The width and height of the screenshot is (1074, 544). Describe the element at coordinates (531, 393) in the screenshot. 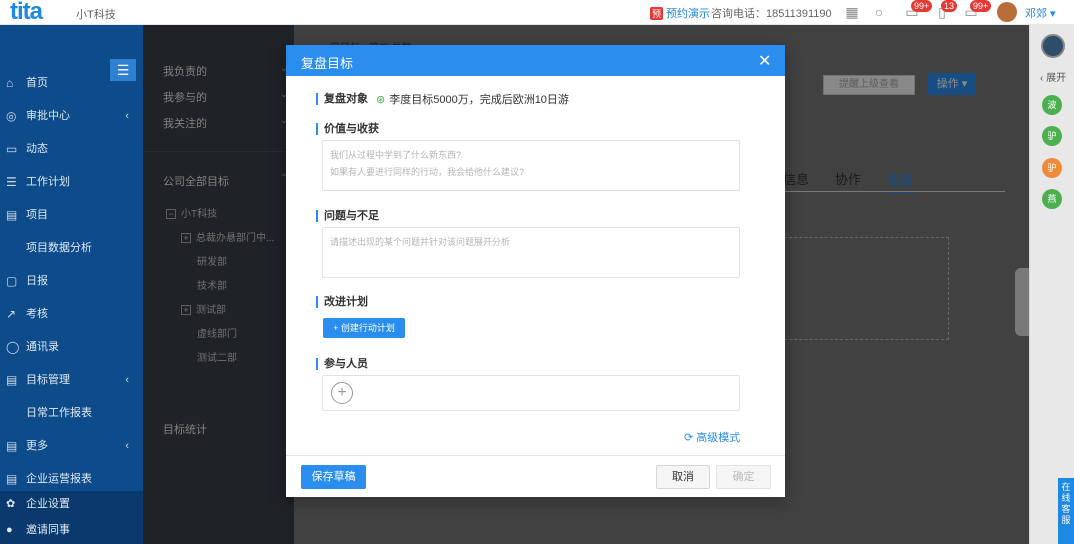

I see `participants-field: +` at that location.